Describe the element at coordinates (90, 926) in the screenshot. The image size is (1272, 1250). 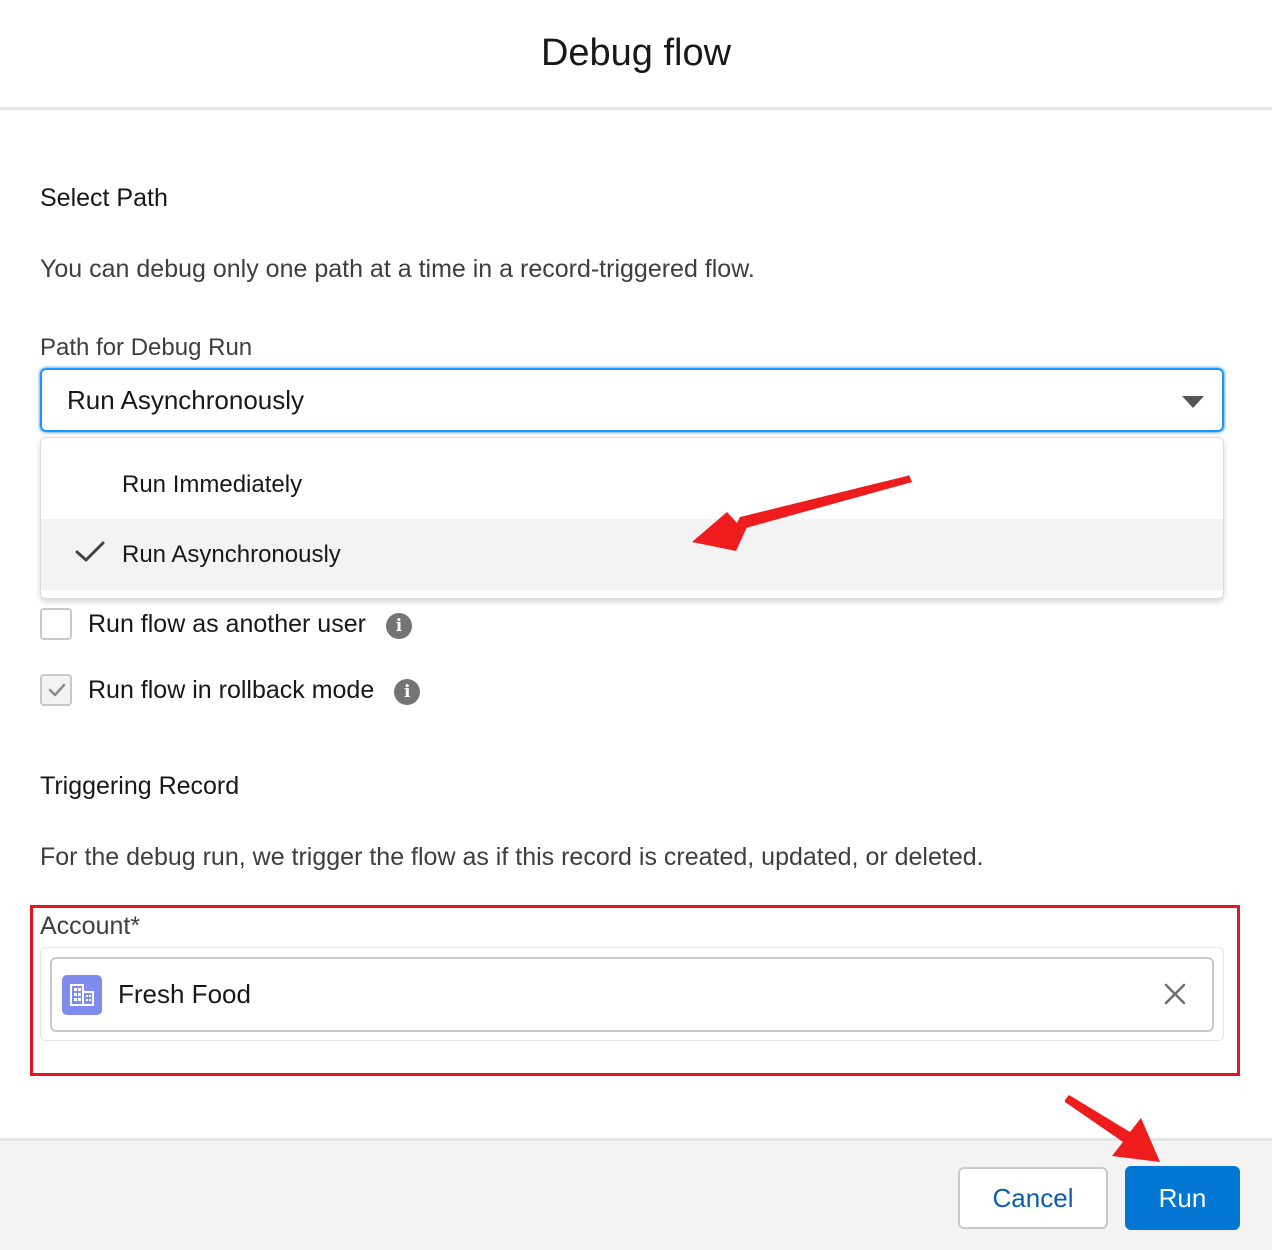
I see `account-field-label: Account*` at that location.